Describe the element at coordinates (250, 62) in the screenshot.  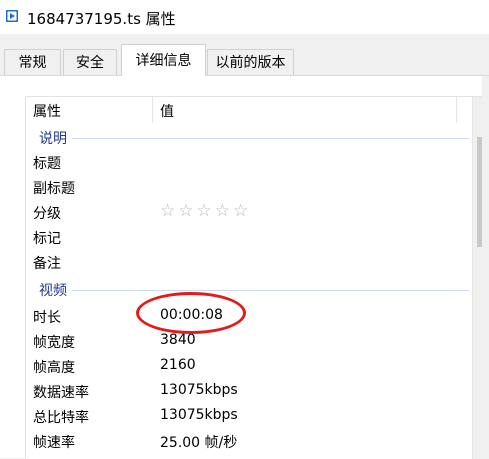
I see `tab-previous-versions: 以前的版本` at that location.